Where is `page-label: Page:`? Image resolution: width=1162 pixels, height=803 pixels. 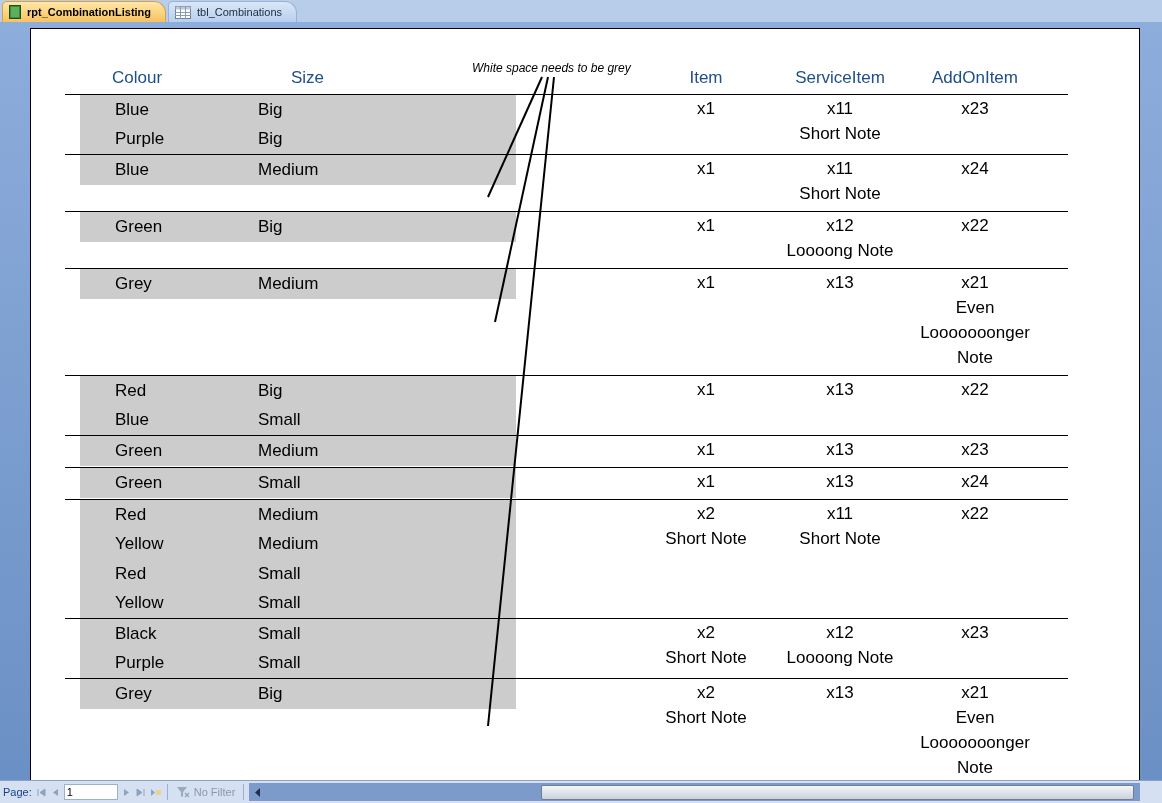 page-label: Page: is located at coordinates (17, 792).